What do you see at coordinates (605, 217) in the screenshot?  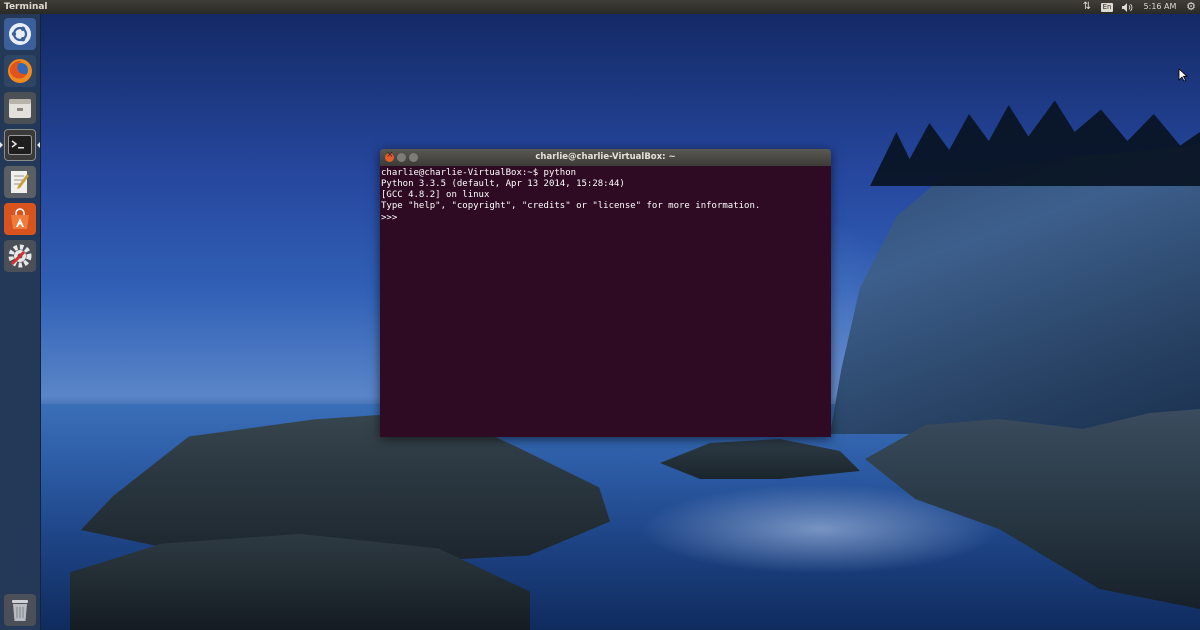 I see `python-prompt-line: >>>` at bounding box center [605, 217].